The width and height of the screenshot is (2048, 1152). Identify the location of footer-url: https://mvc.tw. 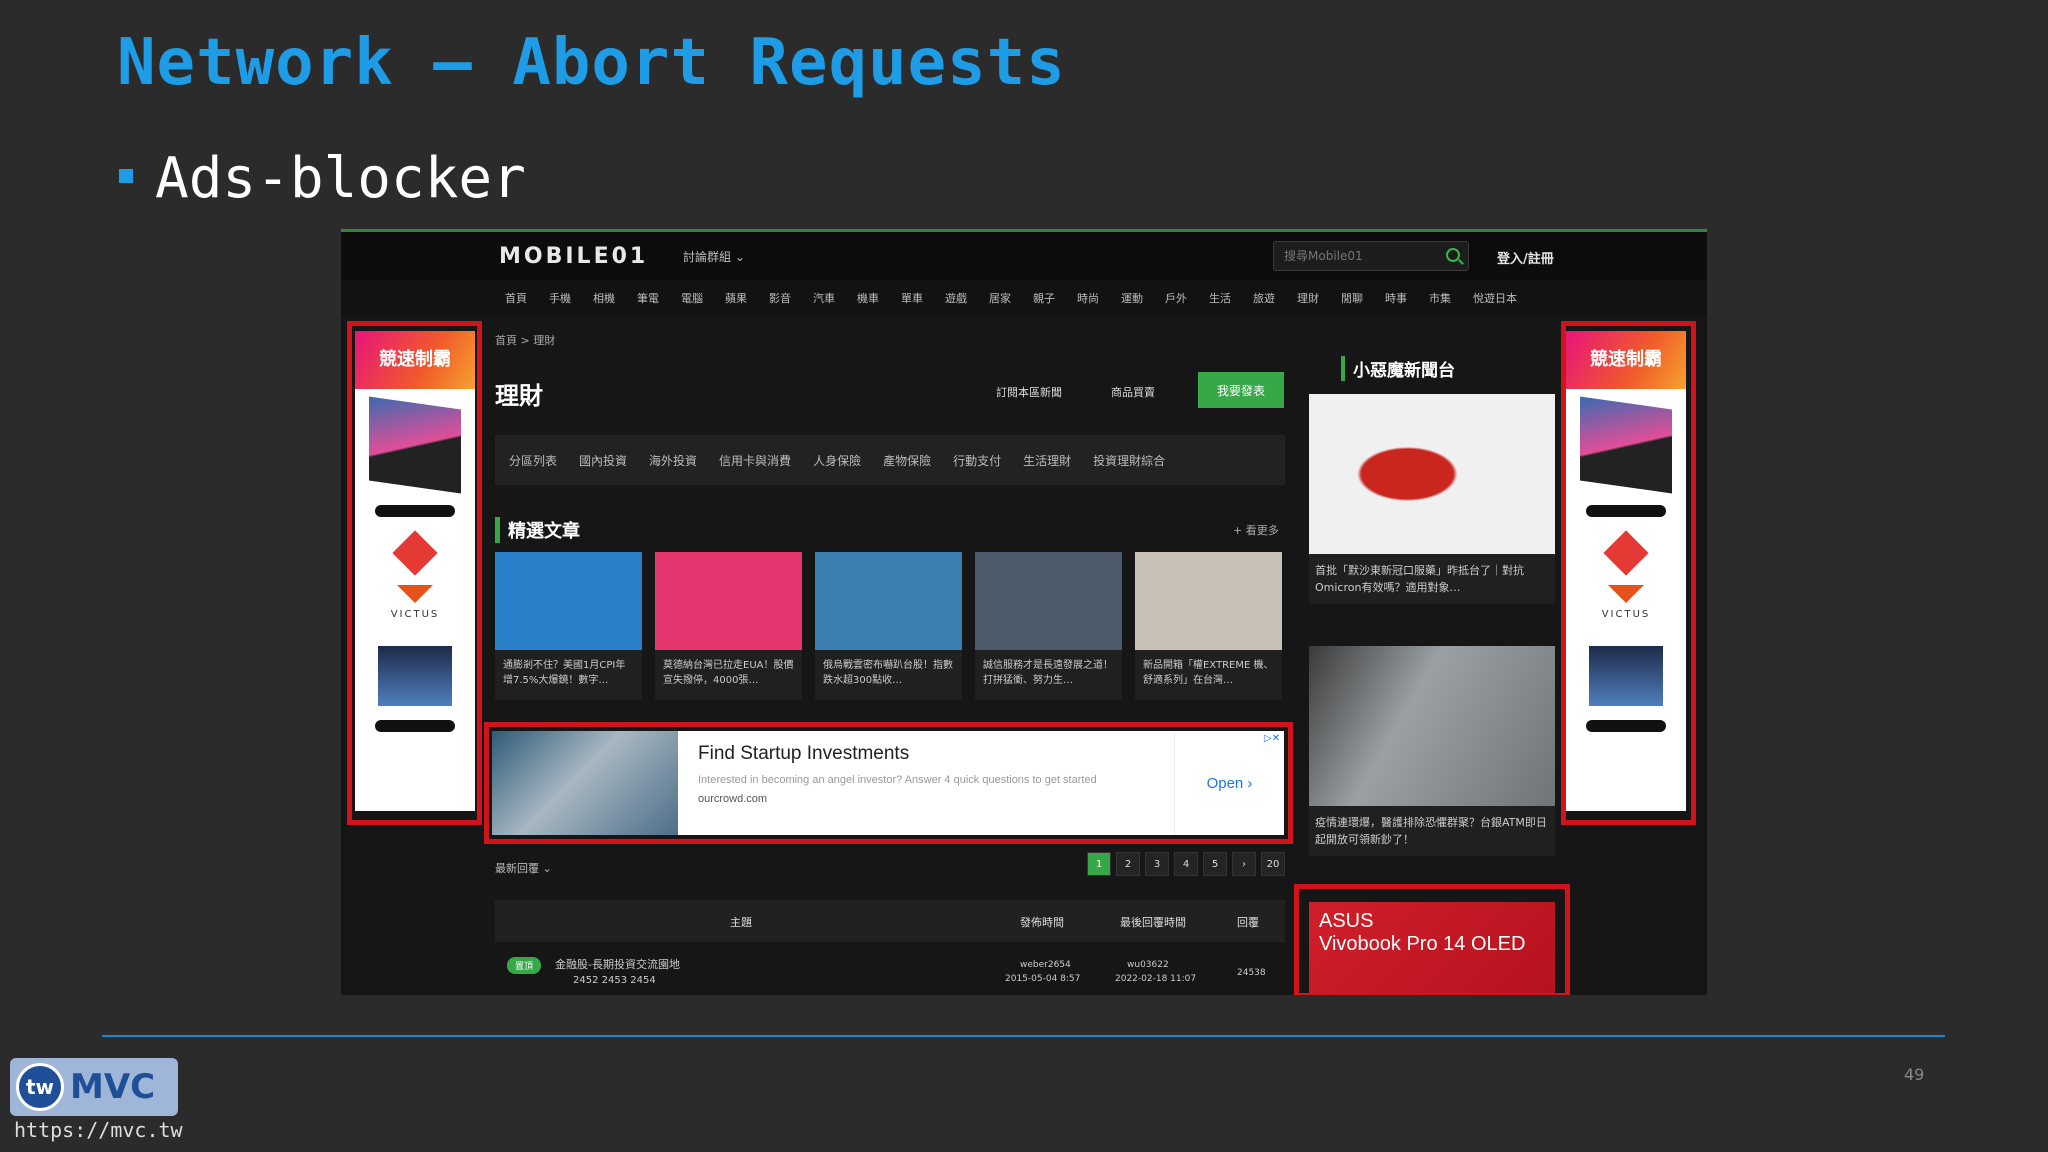
(98, 1130).